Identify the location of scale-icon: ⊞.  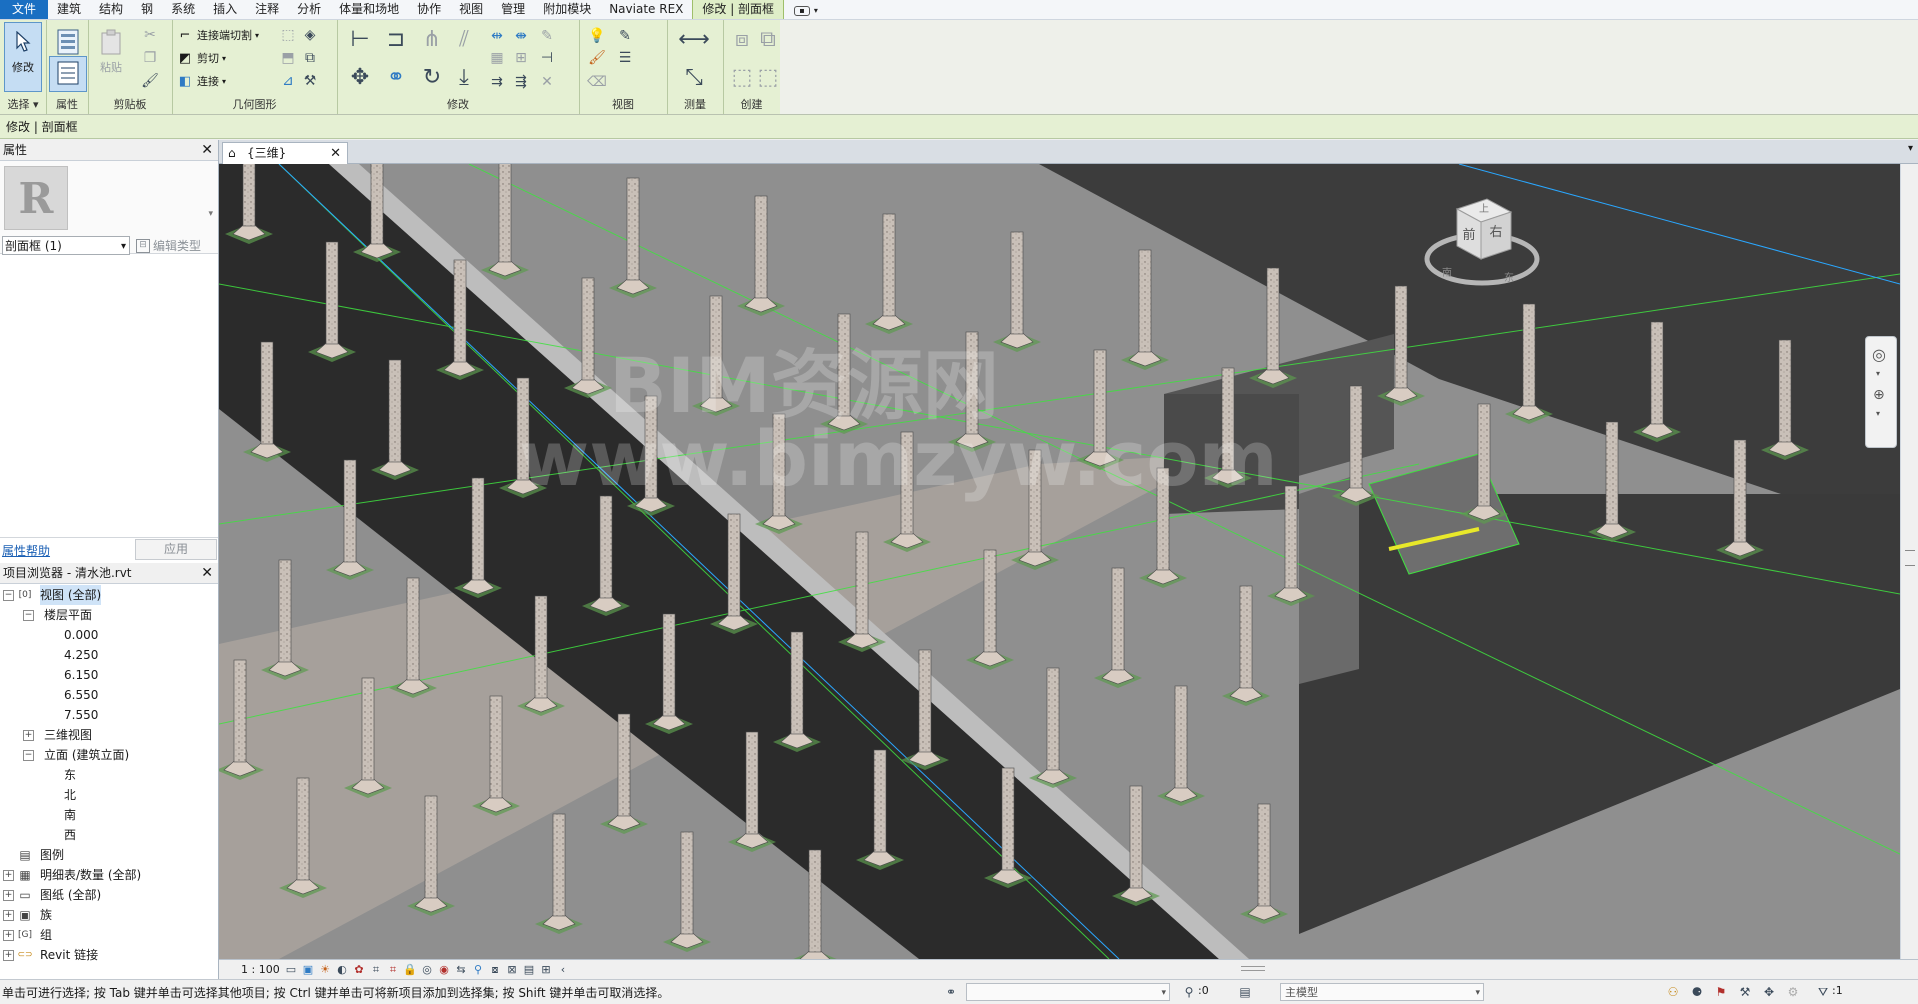
(521, 58).